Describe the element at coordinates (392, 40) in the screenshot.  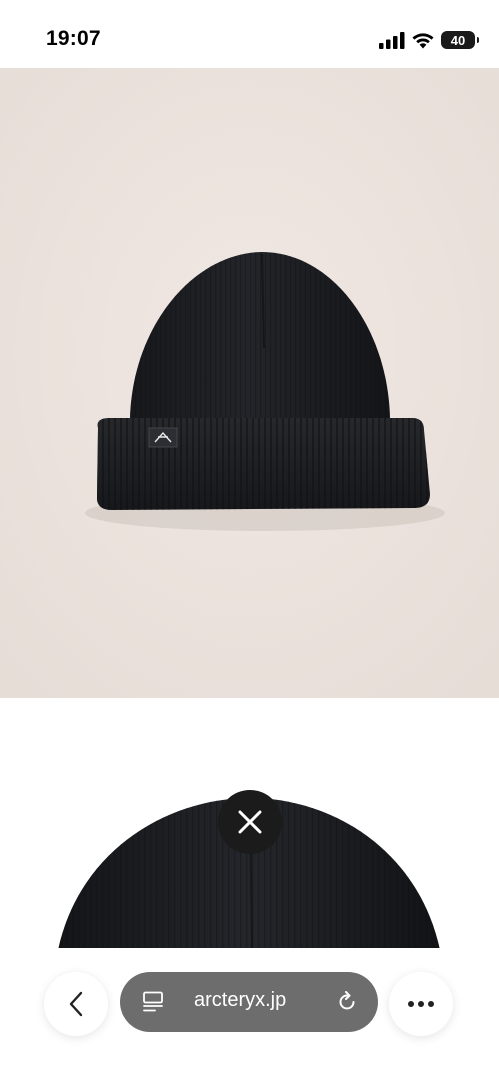
I see `cellular-signal-icon` at that location.